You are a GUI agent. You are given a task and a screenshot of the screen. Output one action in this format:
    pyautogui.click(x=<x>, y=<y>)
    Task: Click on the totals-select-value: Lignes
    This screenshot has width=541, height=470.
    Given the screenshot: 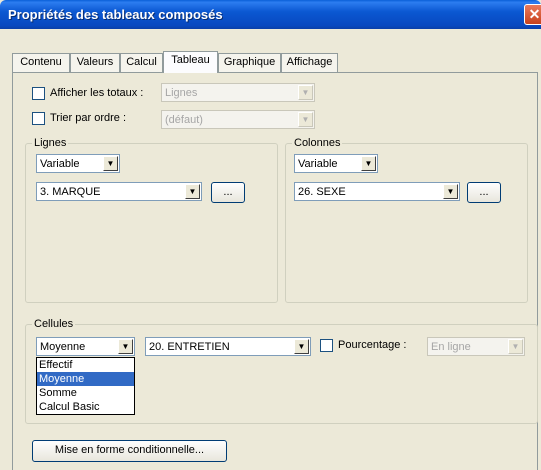 What is the action you would take?
    pyautogui.click(x=181, y=93)
    